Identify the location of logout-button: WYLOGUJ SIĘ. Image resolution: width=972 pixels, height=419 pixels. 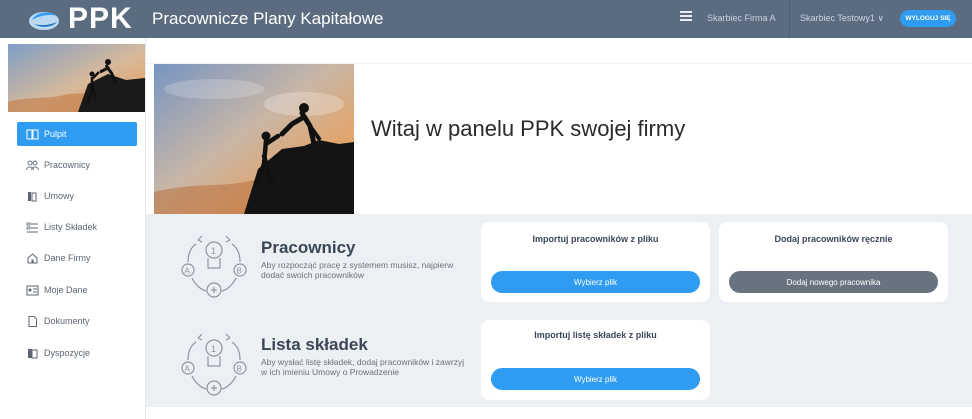
(928, 18).